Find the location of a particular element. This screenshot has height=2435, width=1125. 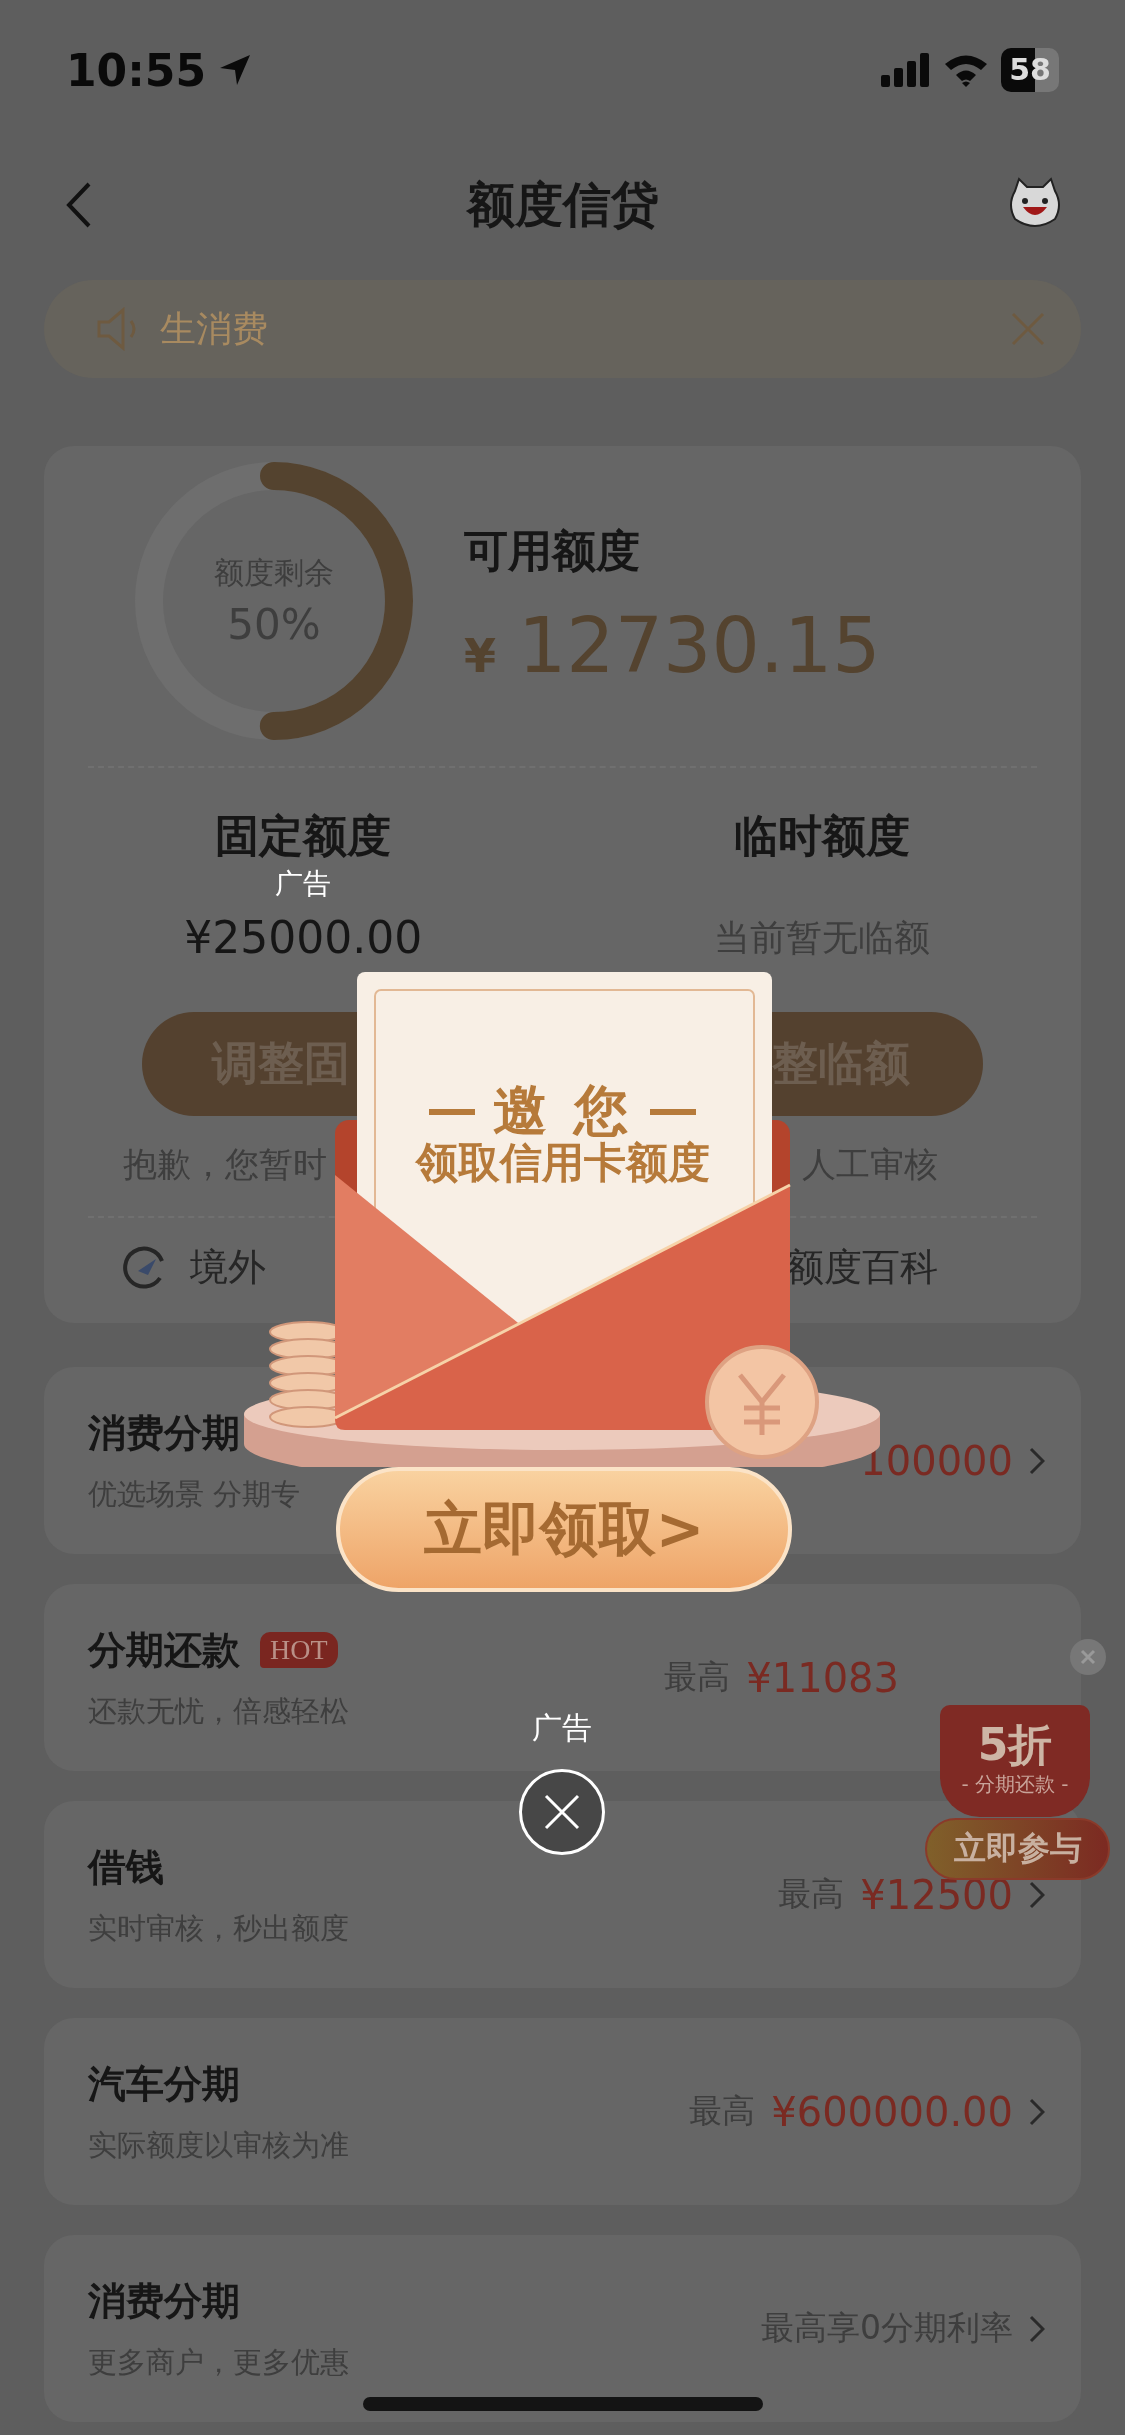

currency-sign: ¥ is located at coordinates (480, 656).